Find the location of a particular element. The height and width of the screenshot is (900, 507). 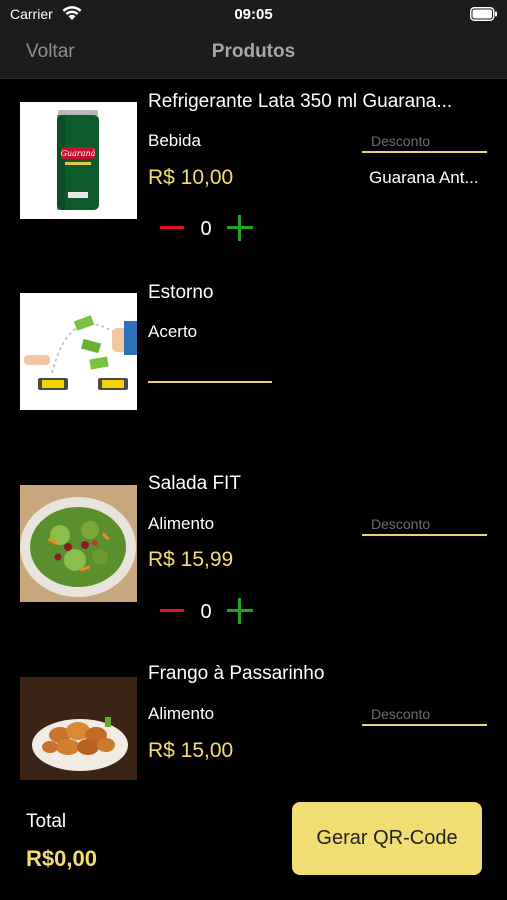

navigation-bar: Voltar Produtos is located at coordinates (253, 54).